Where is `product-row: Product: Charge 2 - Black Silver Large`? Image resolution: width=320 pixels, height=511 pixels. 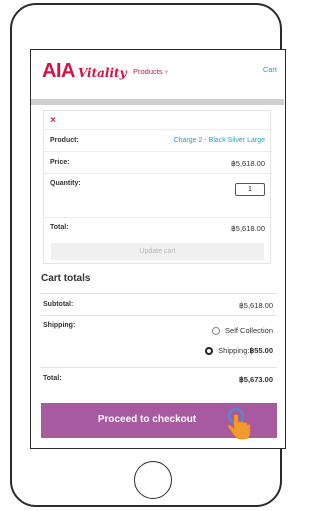 product-row: Product: Charge 2 - Black Silver Large is located at coordinates (158, 140).